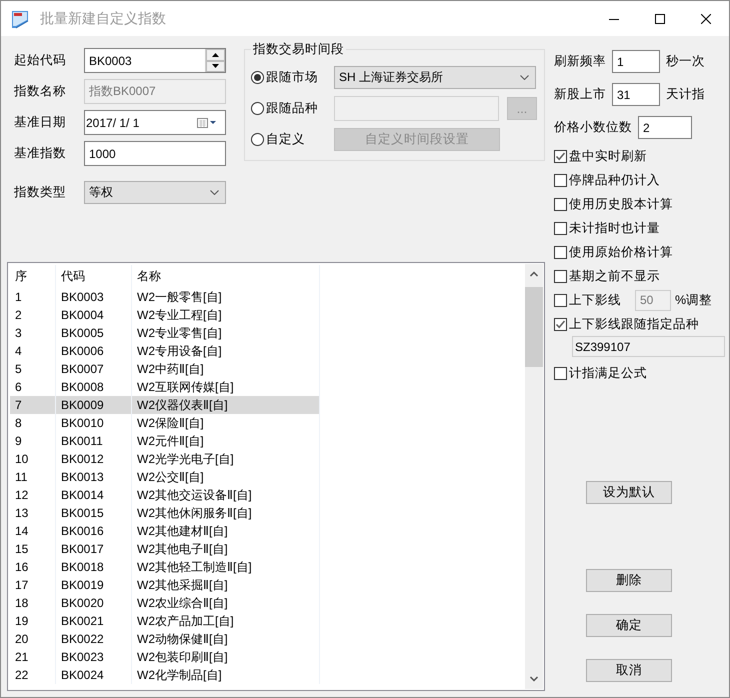 The width and height of the screenshot is (730, 698). What do you see at coordinates (416, 108) in the screenshot?
I see `symbol-field` at bounding box center [416, 108].